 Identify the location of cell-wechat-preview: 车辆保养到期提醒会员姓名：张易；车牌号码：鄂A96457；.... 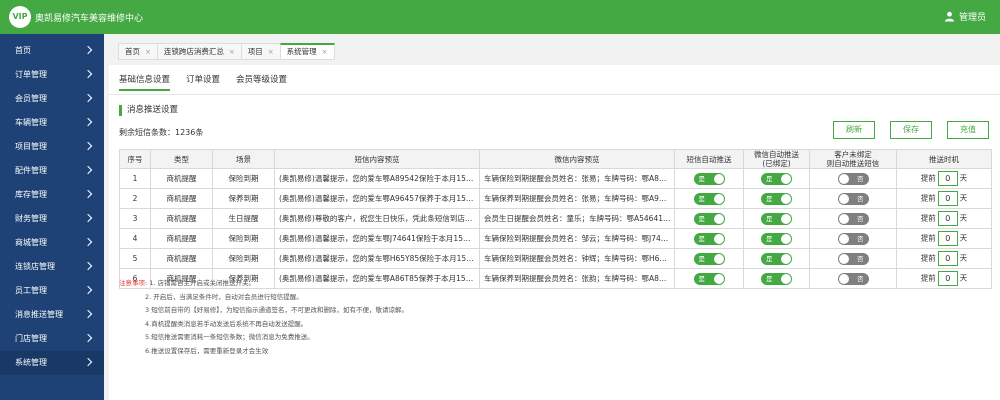
(577, 198).